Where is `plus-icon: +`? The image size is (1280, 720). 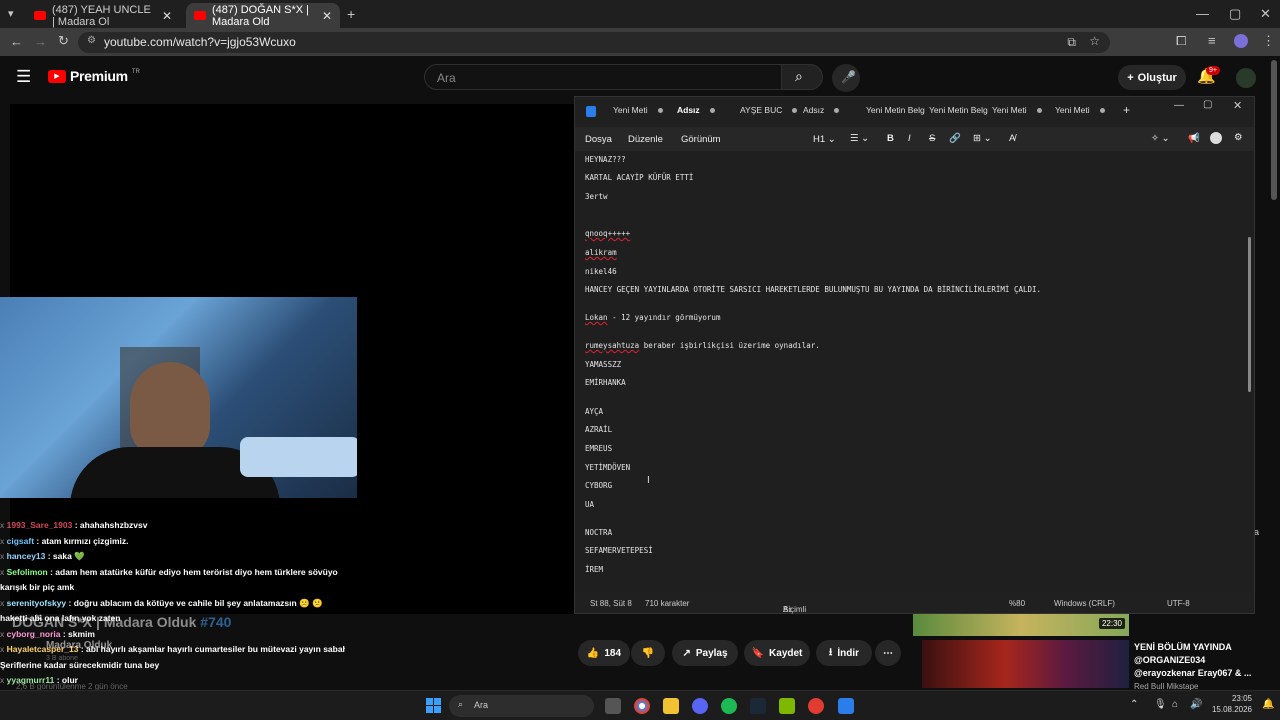 plus-icon: + is located at coordinates (1130, 77).